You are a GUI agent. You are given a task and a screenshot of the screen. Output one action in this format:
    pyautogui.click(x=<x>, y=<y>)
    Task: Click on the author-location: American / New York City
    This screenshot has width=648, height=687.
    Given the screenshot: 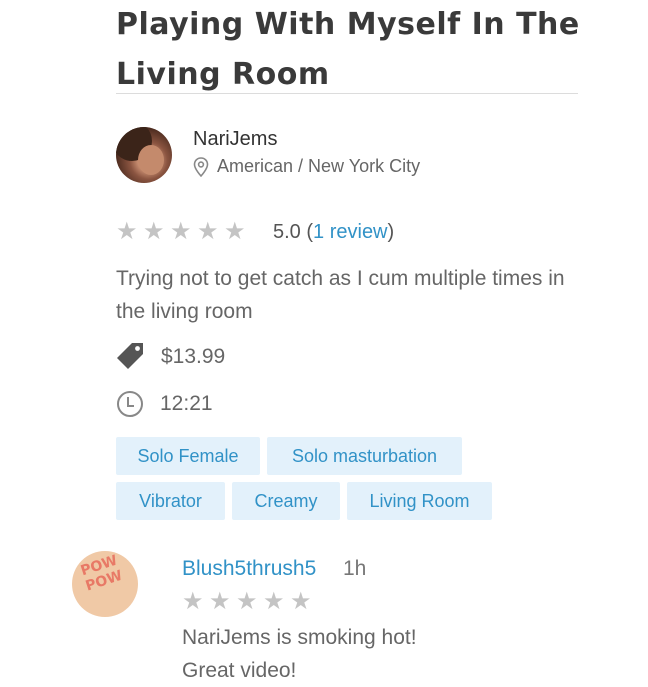 What is the action you would take?
    pyautogui.click(x=306, y=166)
    